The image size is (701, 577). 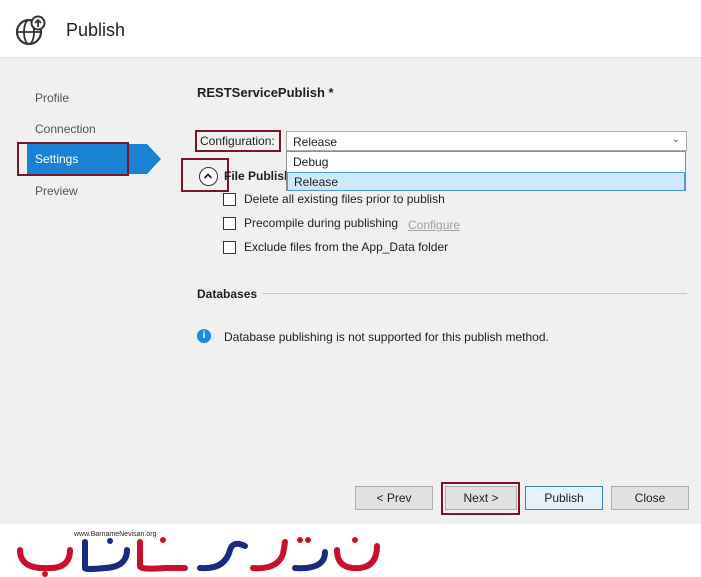 I want to click on info-icon: i, so click(x=204, y=336).